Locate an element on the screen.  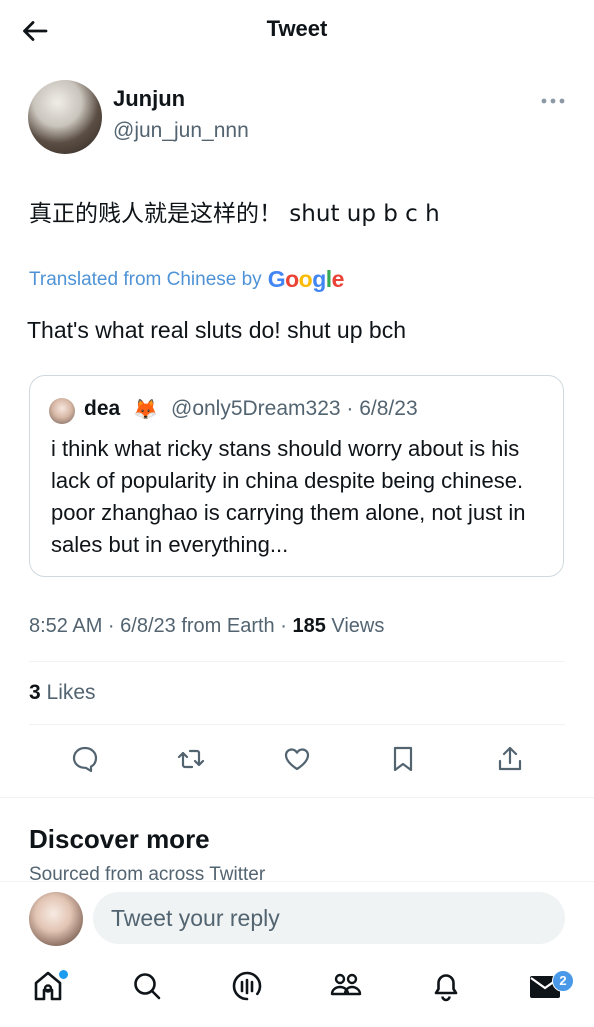
translation-attribution: Translated from Chinese by Google is located at coordinates (186, 279).